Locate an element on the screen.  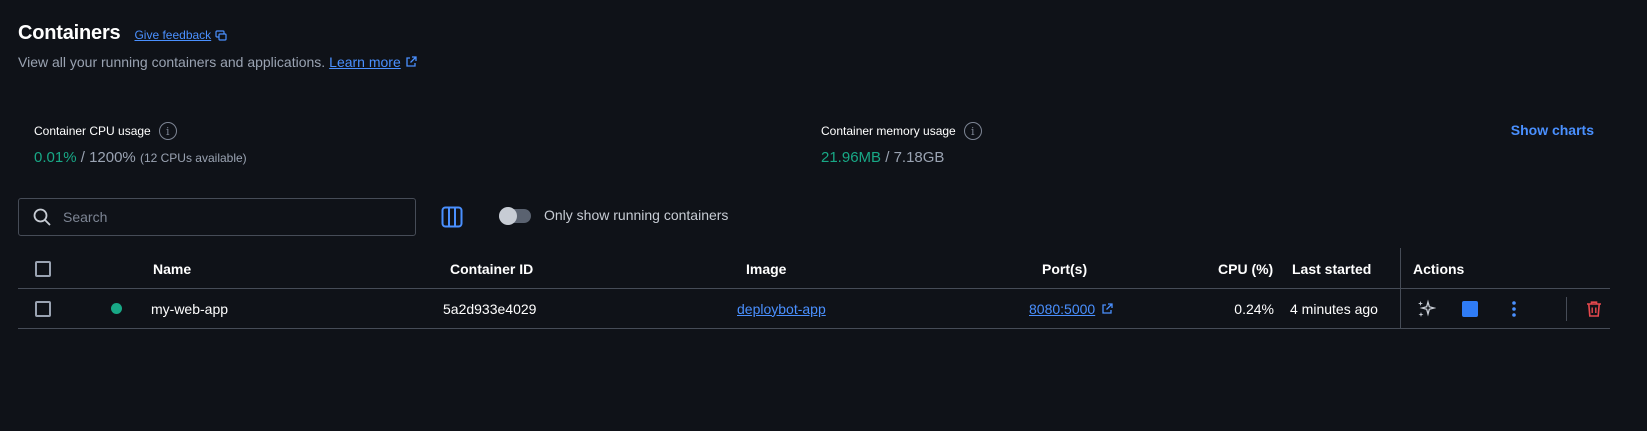
running-status-dot is located at coordinates (116, 308).